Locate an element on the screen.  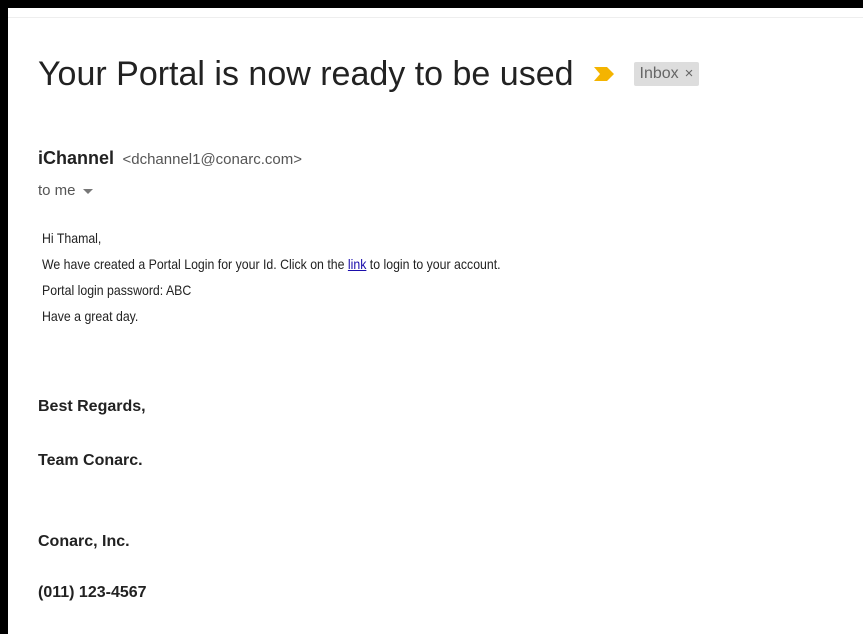
recipient-text: to me is located at coordinates (57, 190).